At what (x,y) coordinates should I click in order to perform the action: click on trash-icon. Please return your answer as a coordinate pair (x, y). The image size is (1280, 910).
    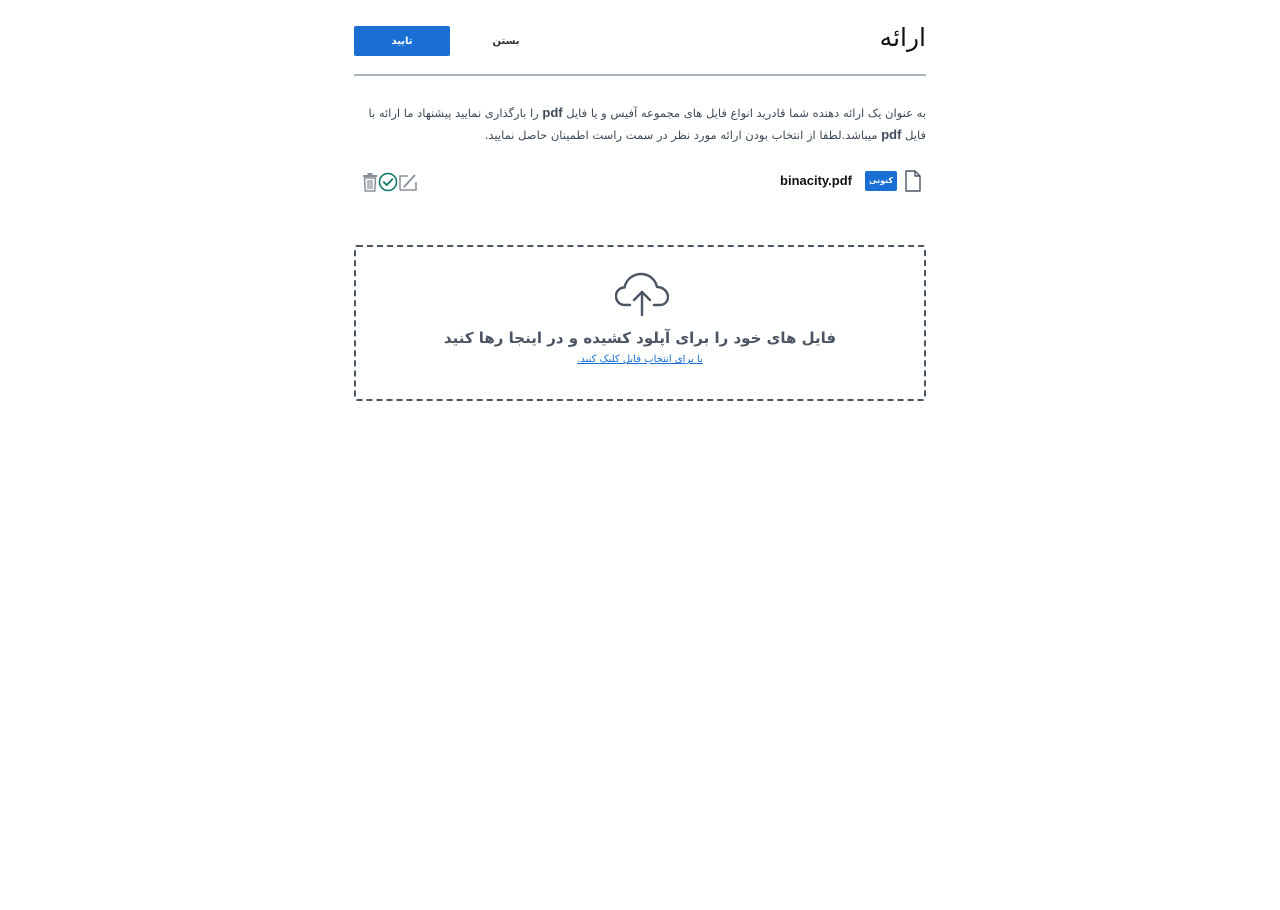
    Looking at the image, I should click on (370, 182).